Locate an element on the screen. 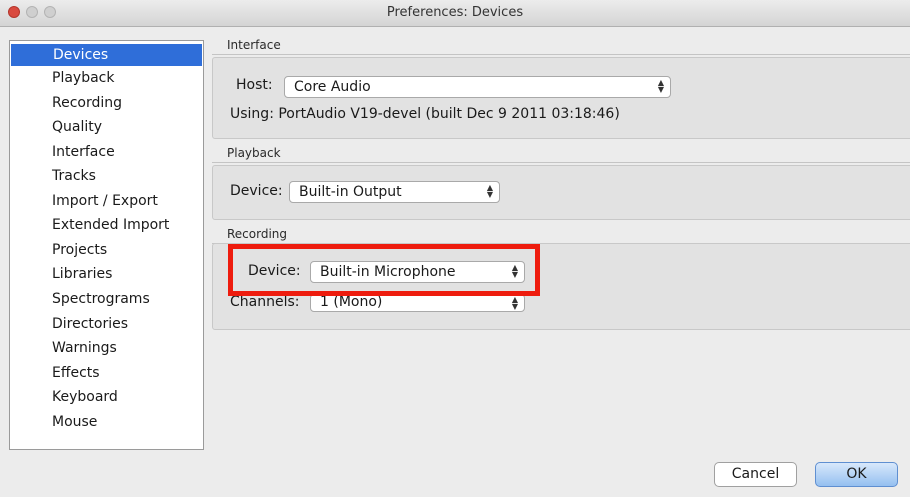 This screenshot has width=910, height=497. channels-value: 1 (Mono) is located at coordinates (351, 302).